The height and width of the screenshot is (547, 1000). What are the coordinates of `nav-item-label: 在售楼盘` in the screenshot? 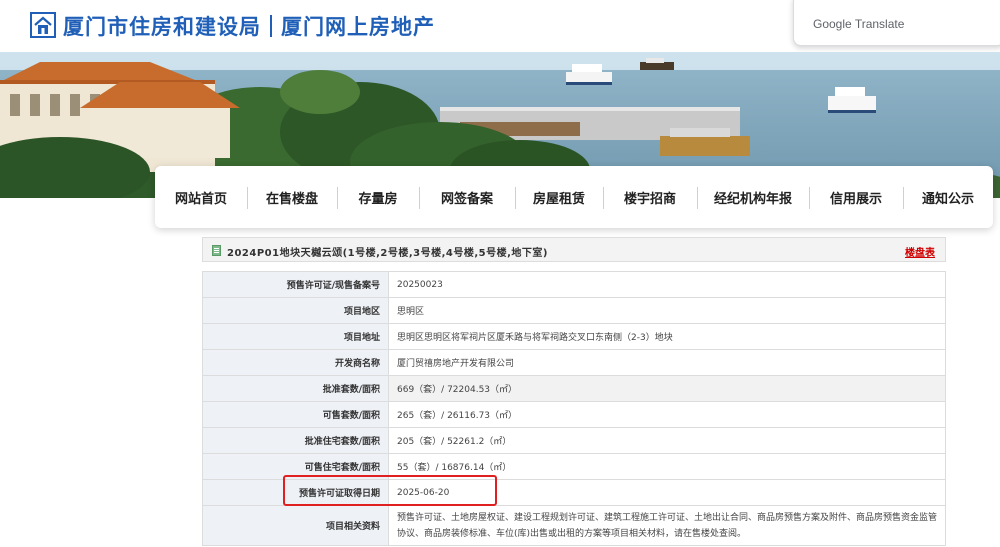 It's located at (291, 199).